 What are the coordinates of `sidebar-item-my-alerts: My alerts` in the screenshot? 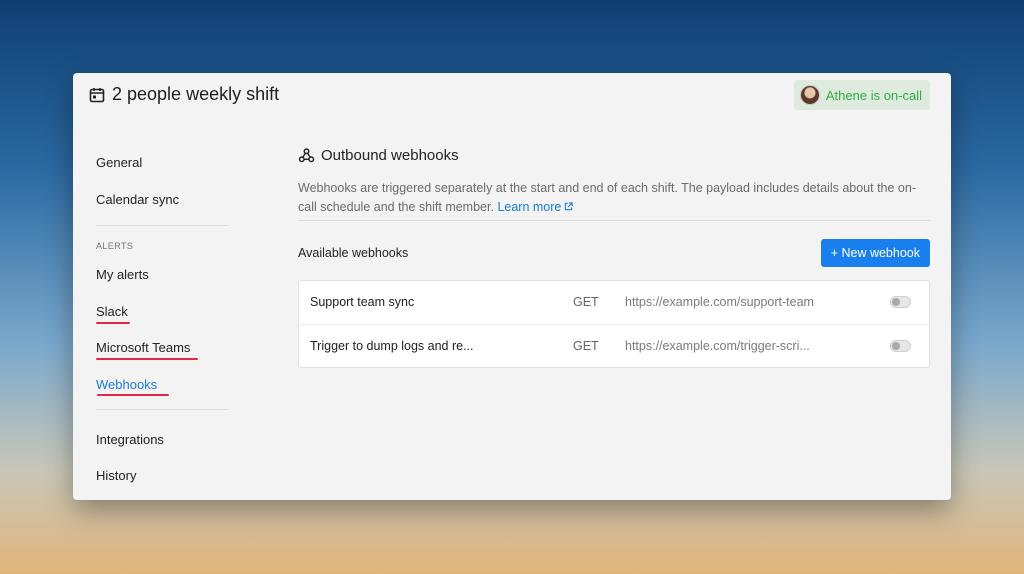 It's located at (122, 274).